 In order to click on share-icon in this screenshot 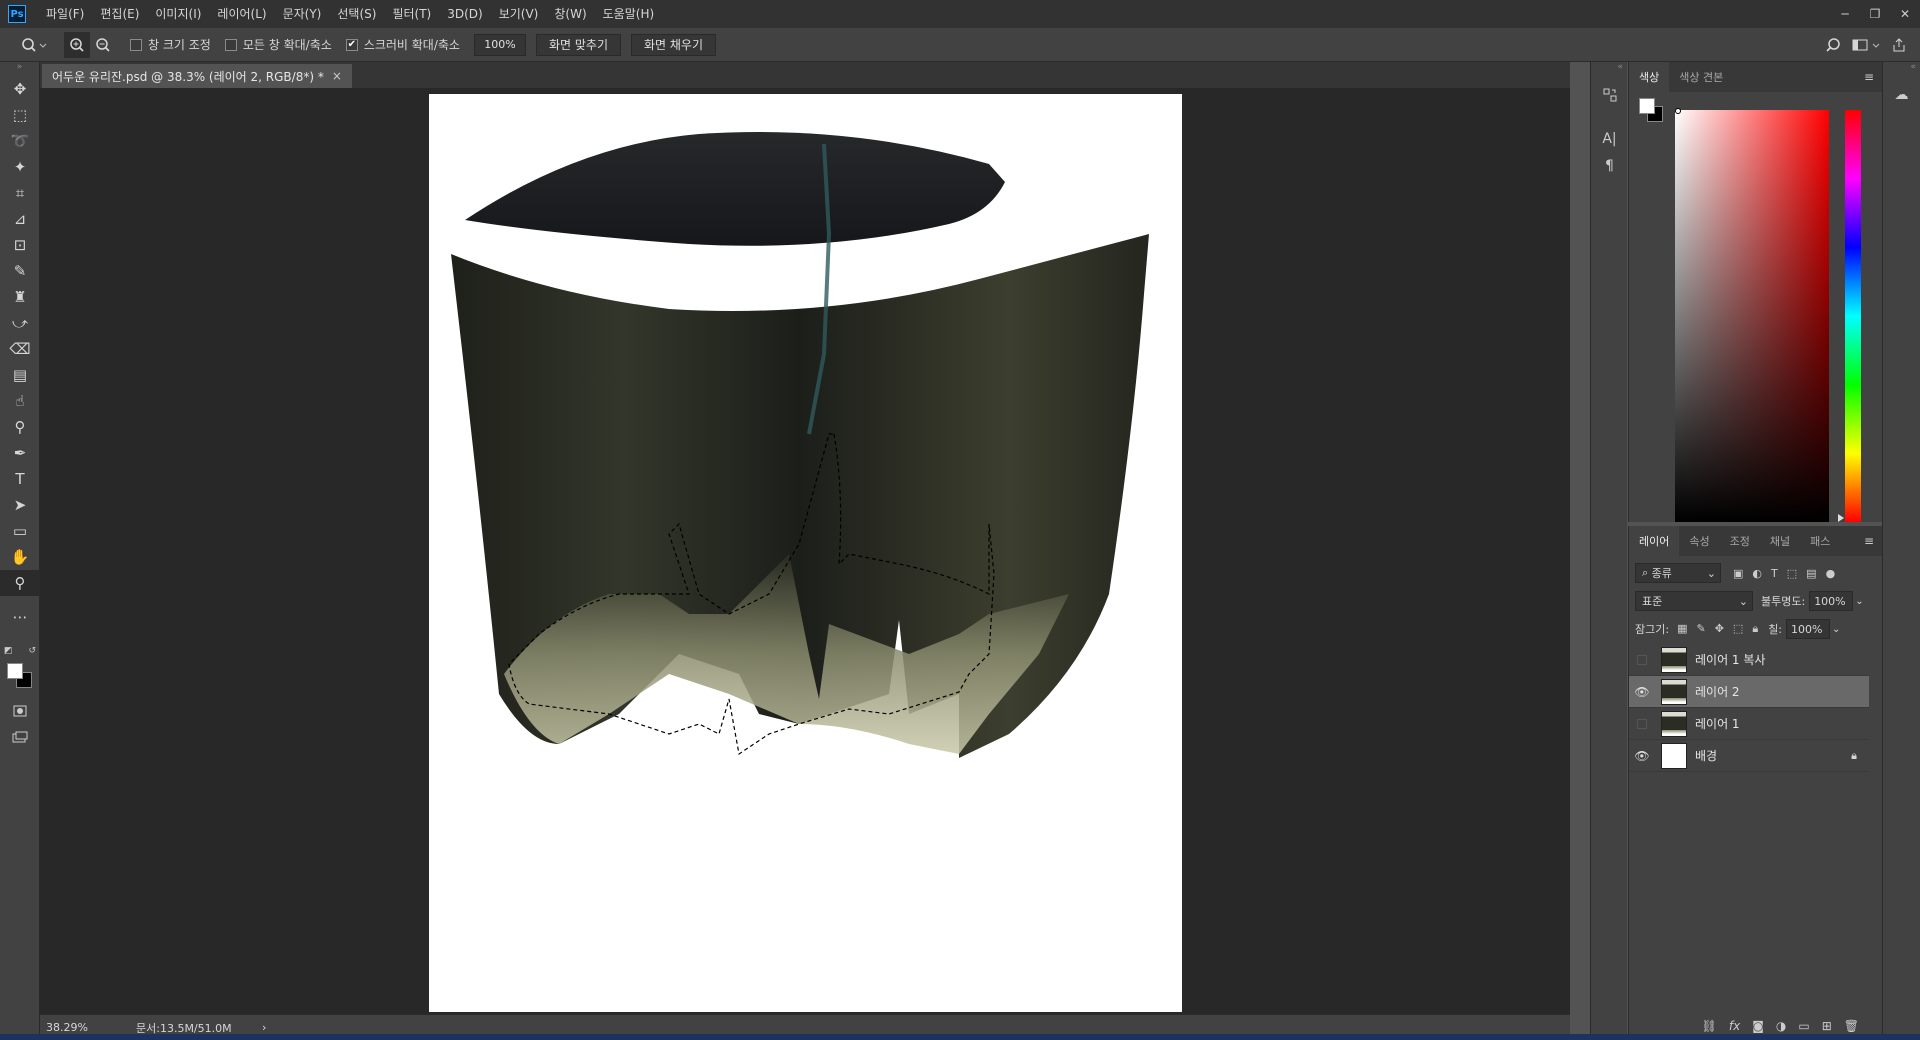, I will do `click(1899, 45)`.